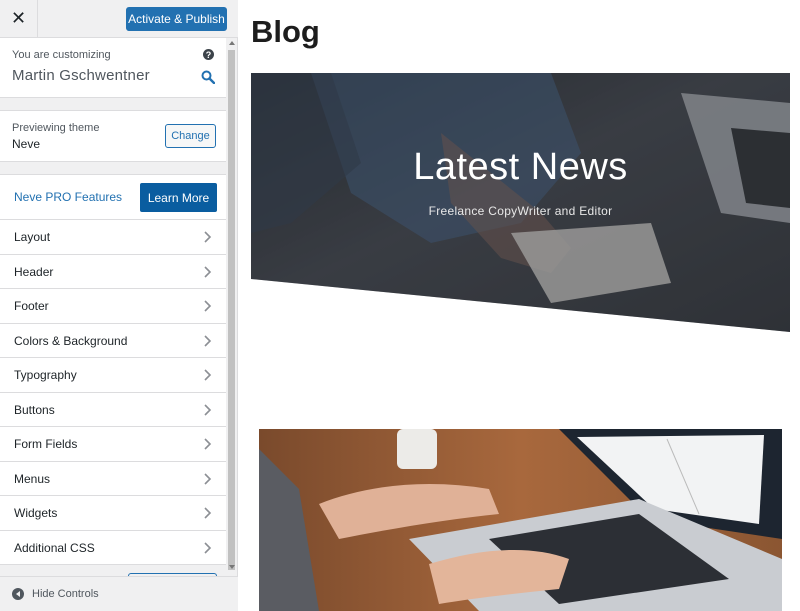 The width and height of the screenshot is (800, 611). Describe the element at coordinates (232, 567) in the screenshot. I see `scroll-down-arrow` at that location.